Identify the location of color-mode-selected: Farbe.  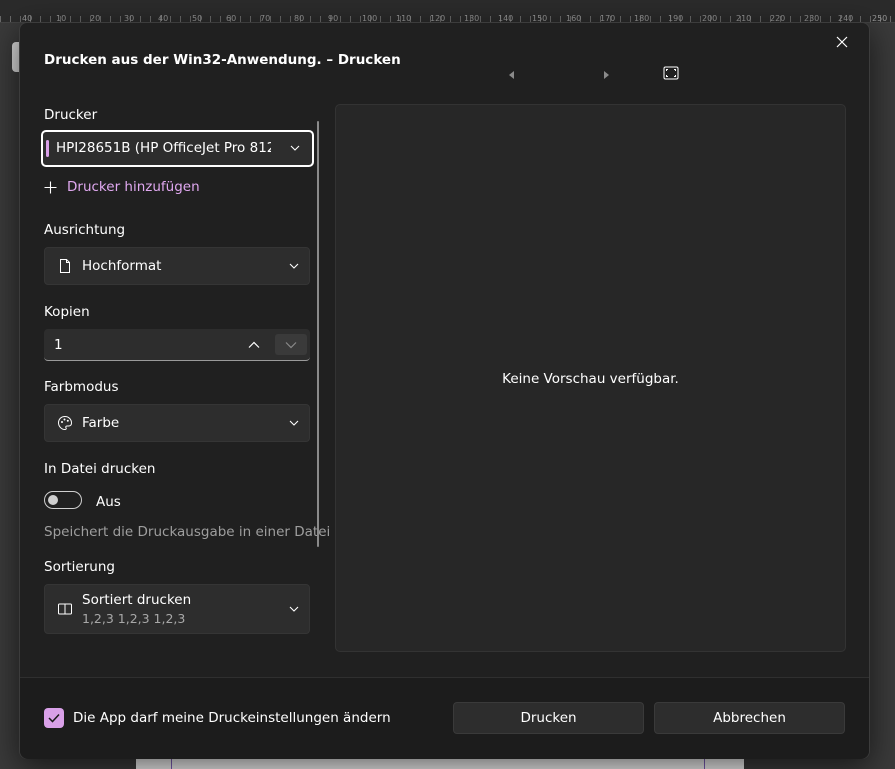
(101, 423).